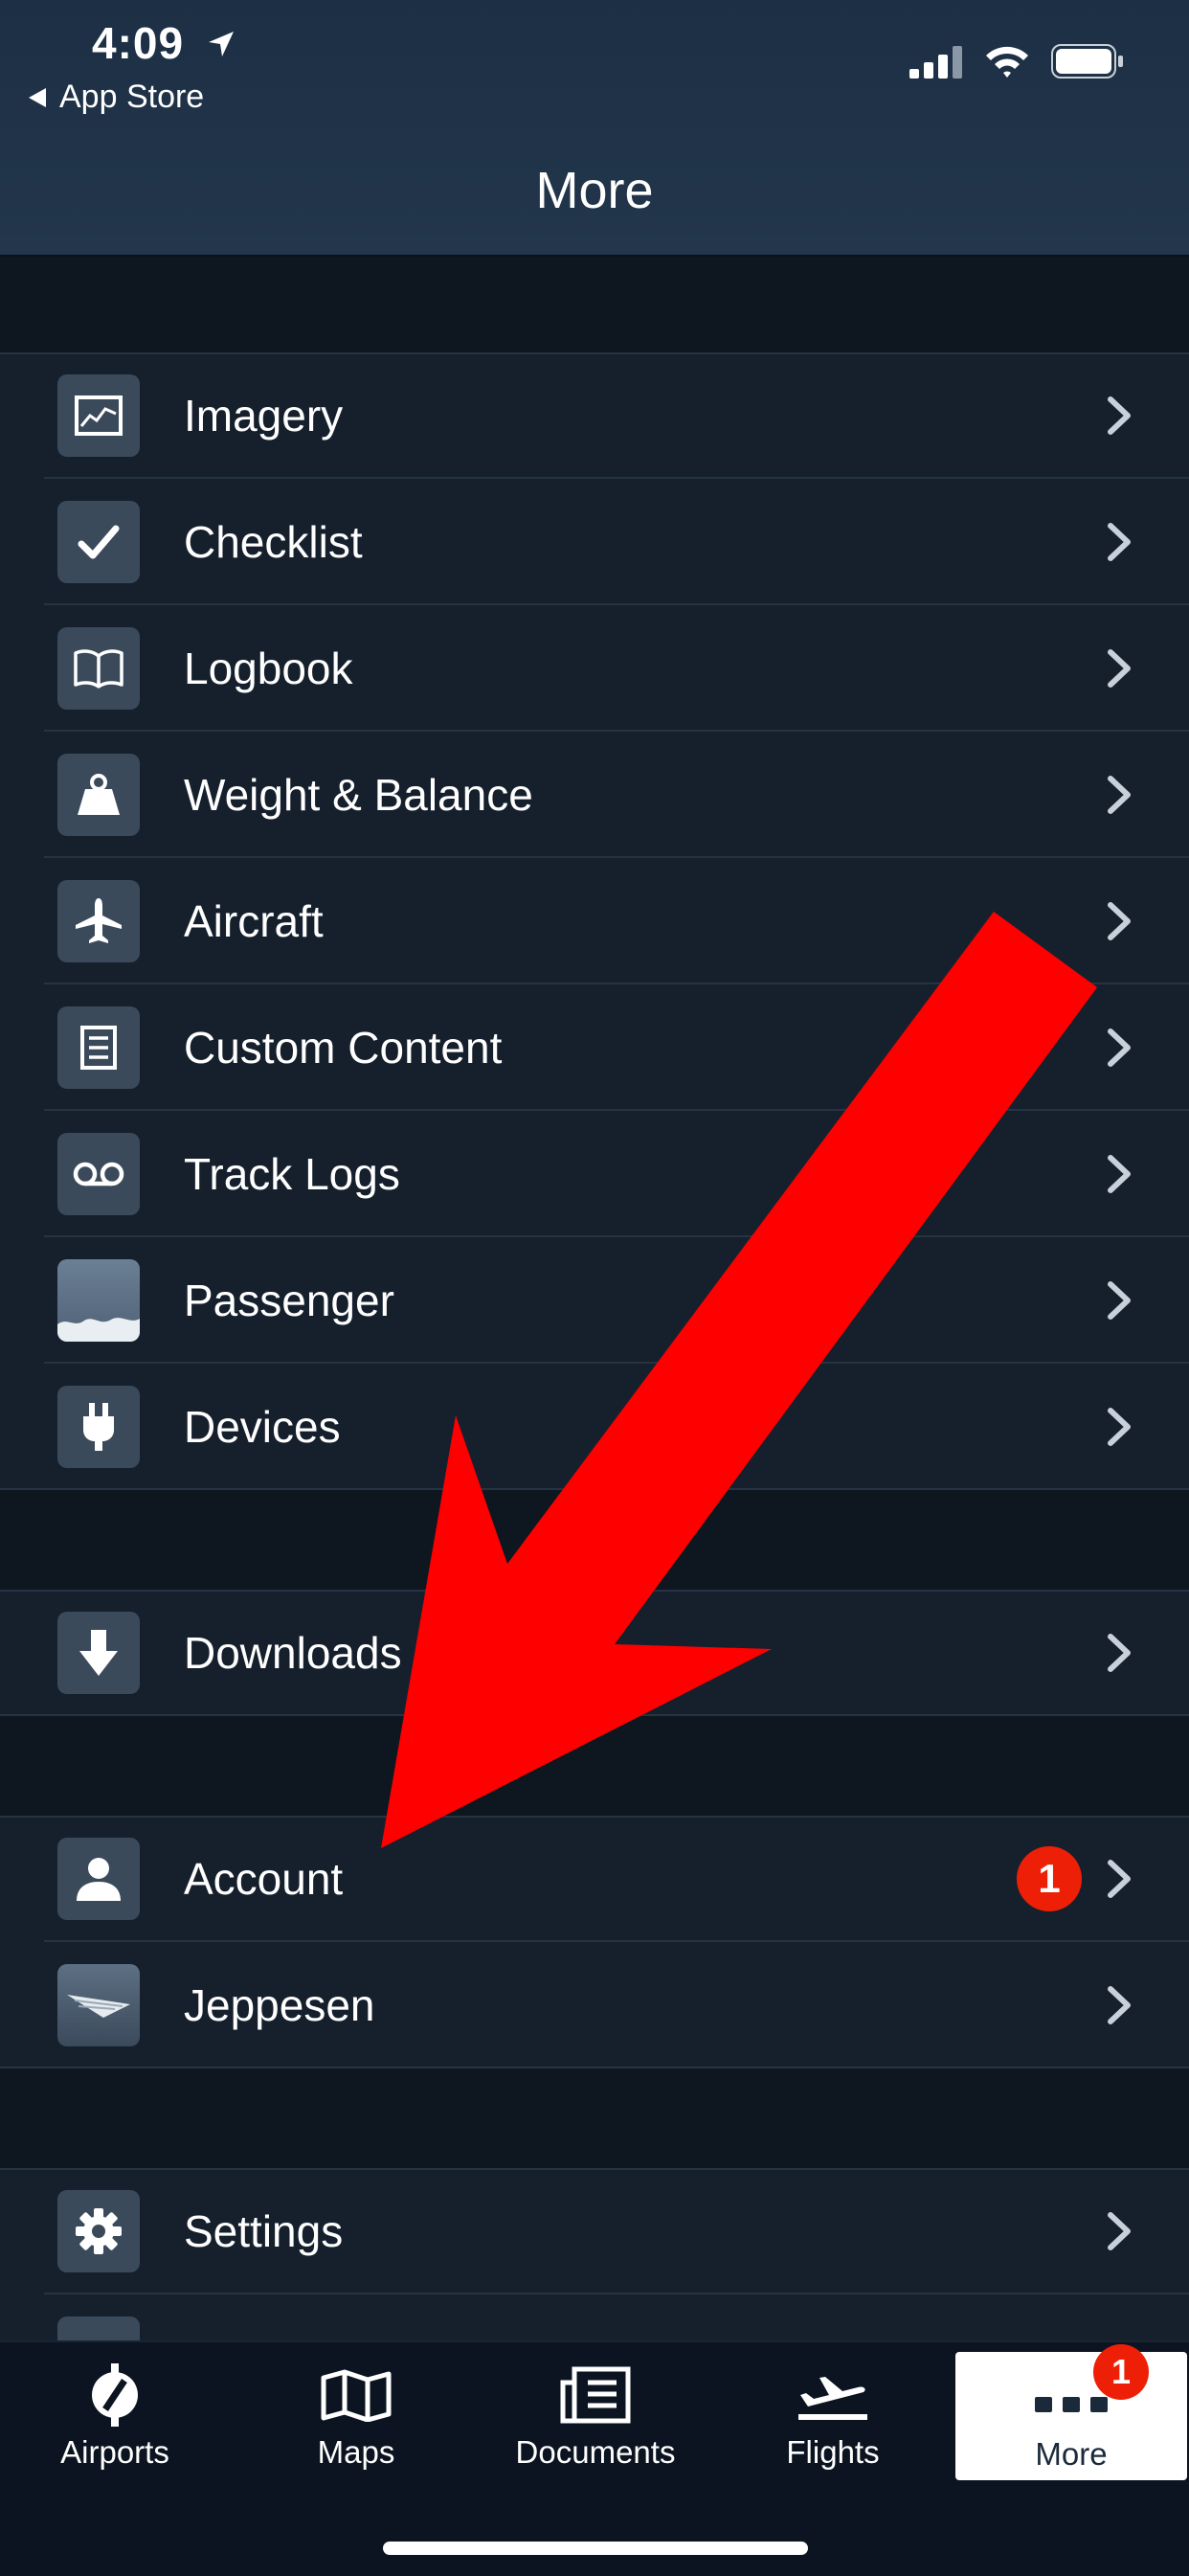  Describe the element at coordinates (1049, 1878) in the screenshot. I see `notification-badge: 1` at that location.